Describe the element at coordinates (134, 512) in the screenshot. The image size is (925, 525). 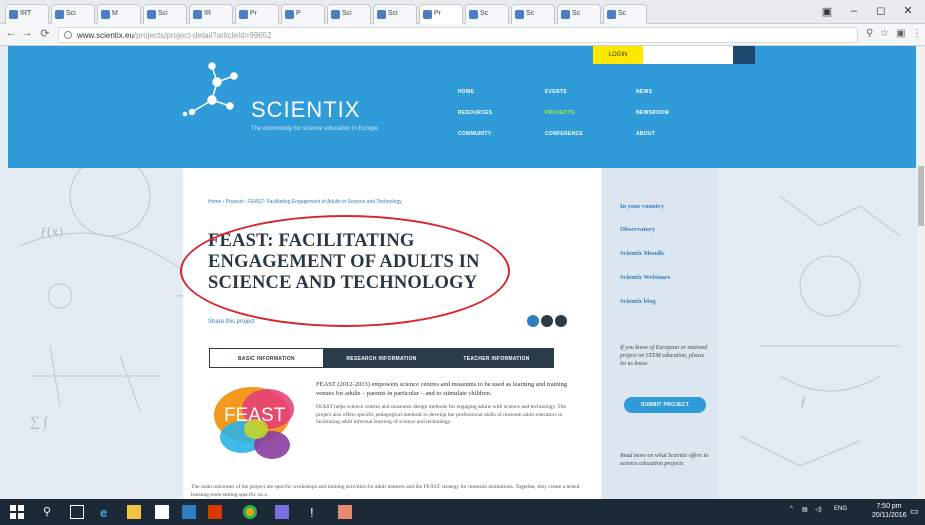
I see `file-explorer-icon` at that location.